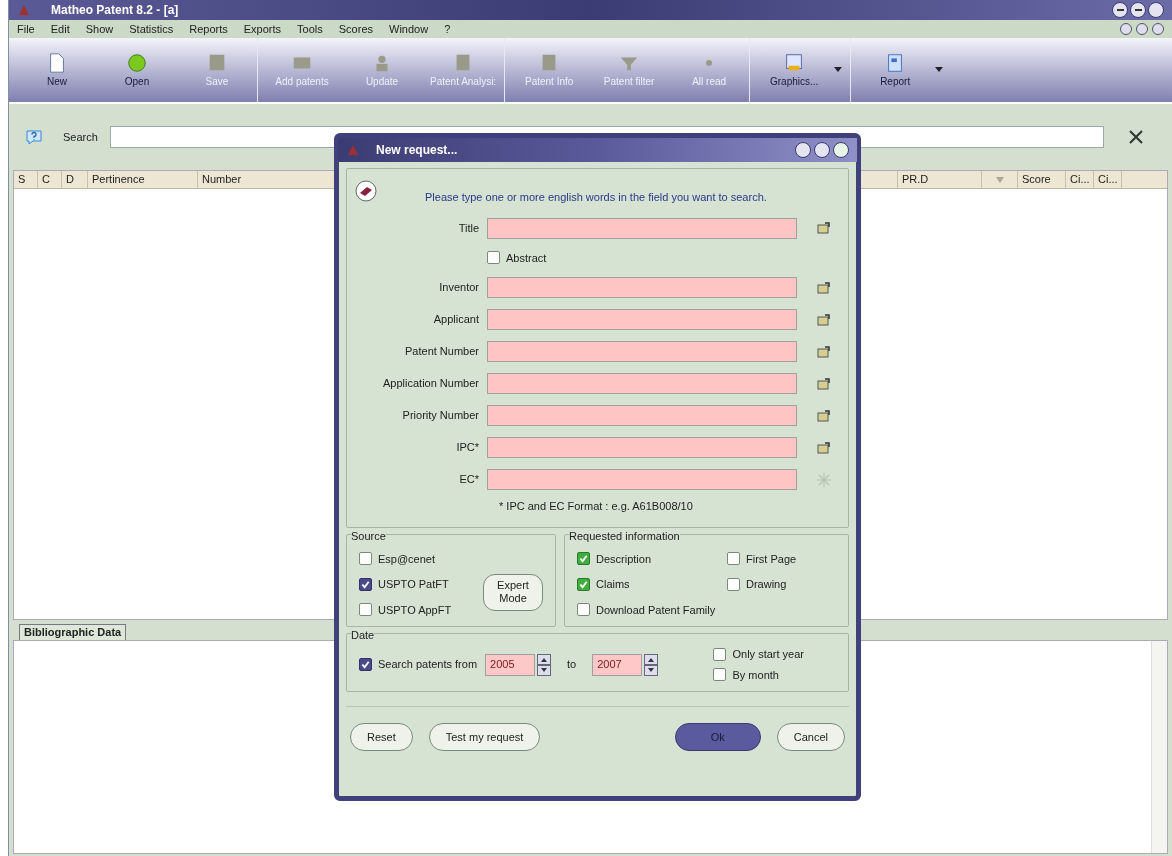 This screenshot has width=1172, height=856. I want to click on checkbox-label: Only start year, so click(768, 654).